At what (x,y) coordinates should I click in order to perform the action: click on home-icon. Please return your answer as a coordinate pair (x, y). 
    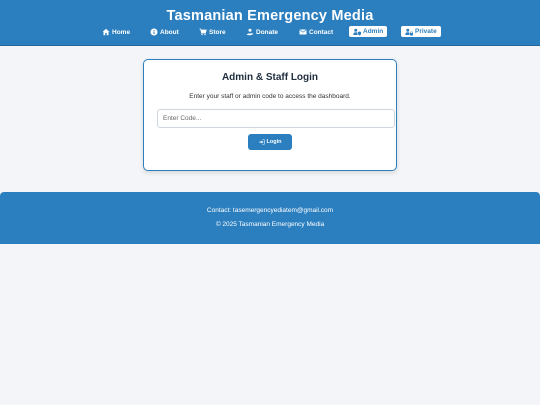
    Looking at the image, I should click on (106, 32).